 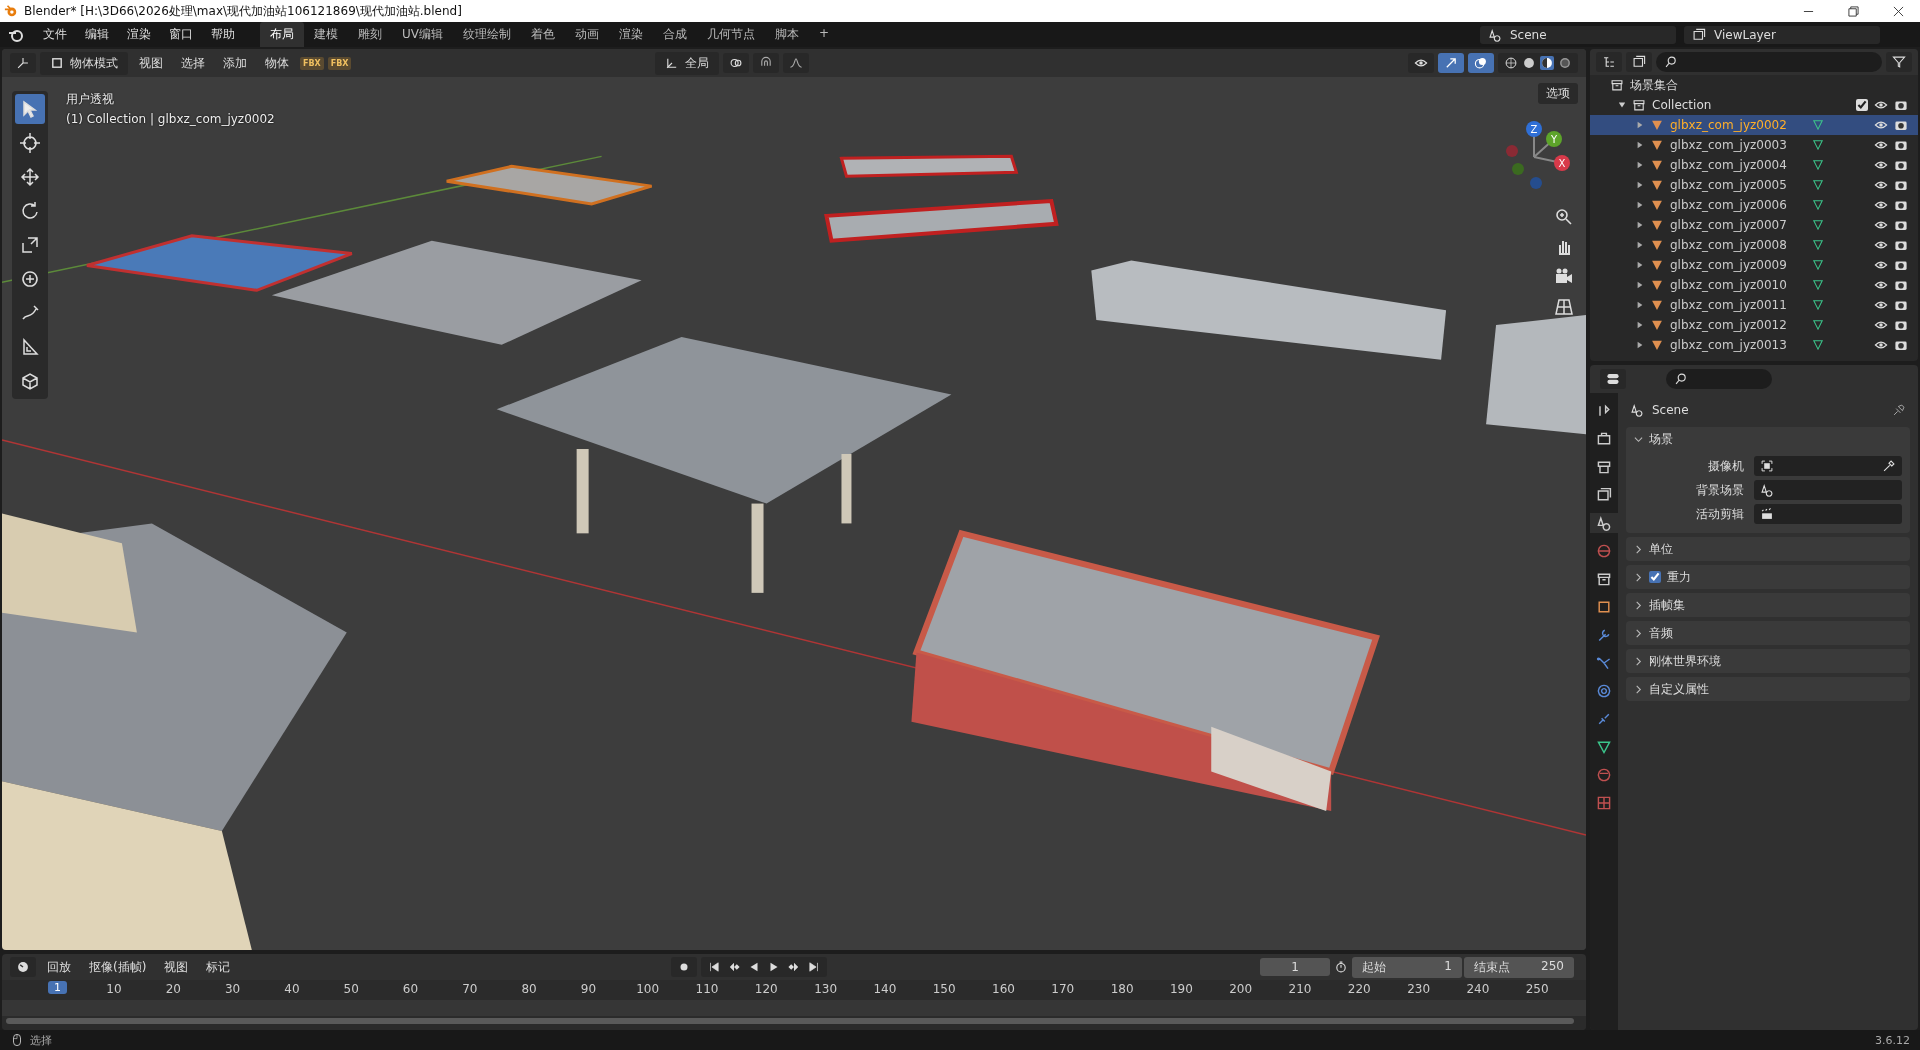 I want to click on menu-item: 窗口, so click(x=181, y=34).